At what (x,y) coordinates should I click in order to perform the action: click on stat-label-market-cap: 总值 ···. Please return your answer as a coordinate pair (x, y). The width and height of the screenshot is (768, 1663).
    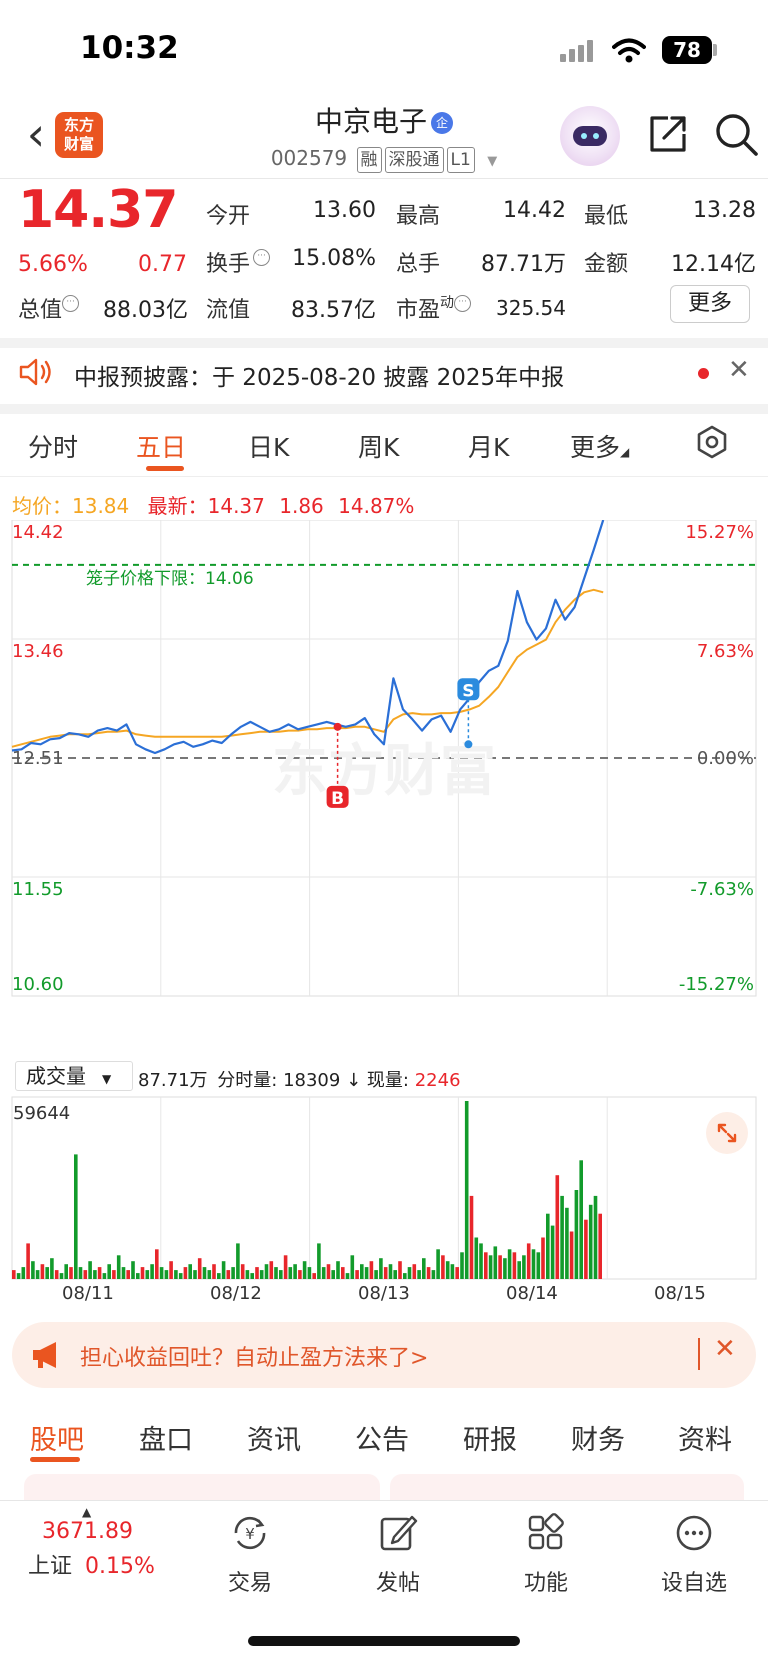
    Looking at the image, I should click on (49, 308).